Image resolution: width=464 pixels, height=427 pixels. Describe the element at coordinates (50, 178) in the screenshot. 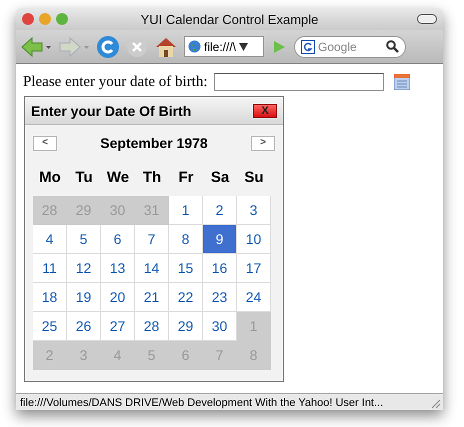

I see `weekday-label: Mo` at that location.